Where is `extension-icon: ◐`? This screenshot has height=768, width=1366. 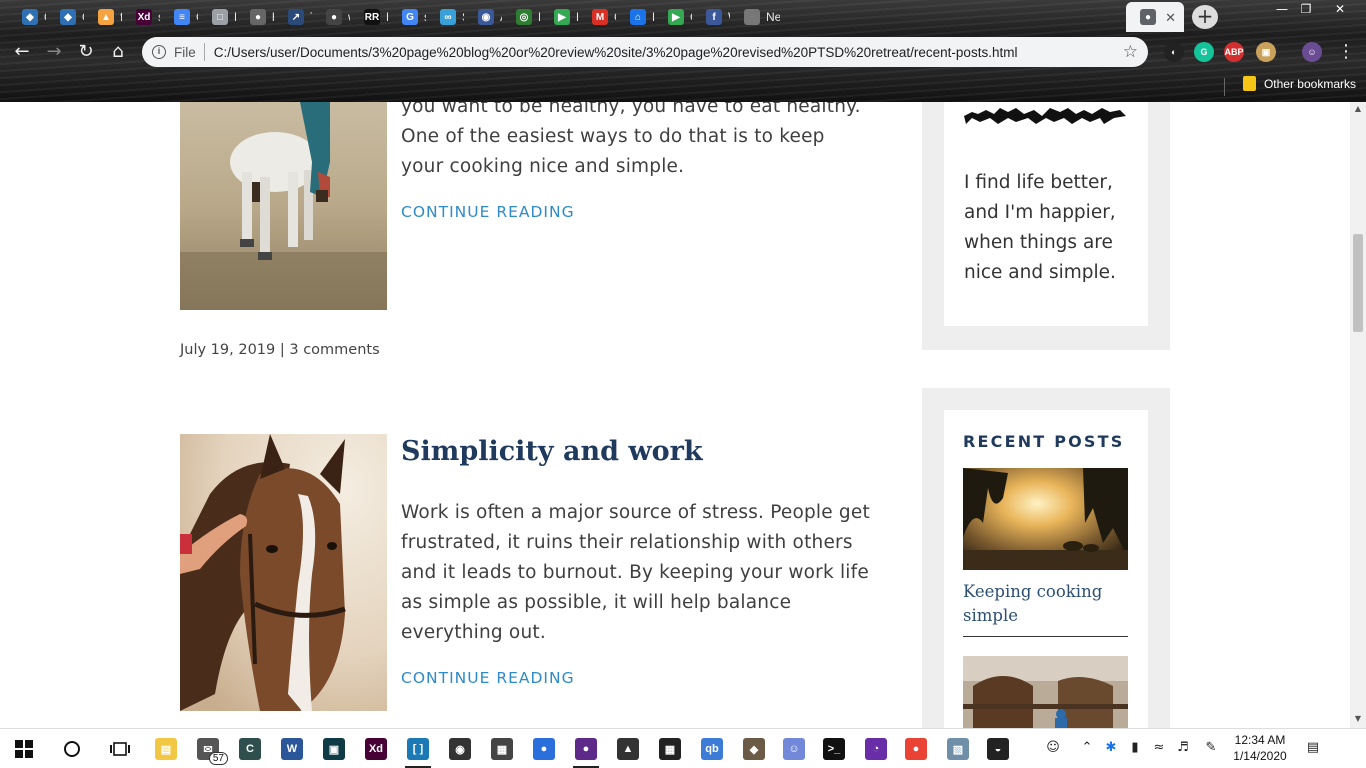
extension-icon: ◐ is located at coordinates (1174, 52).